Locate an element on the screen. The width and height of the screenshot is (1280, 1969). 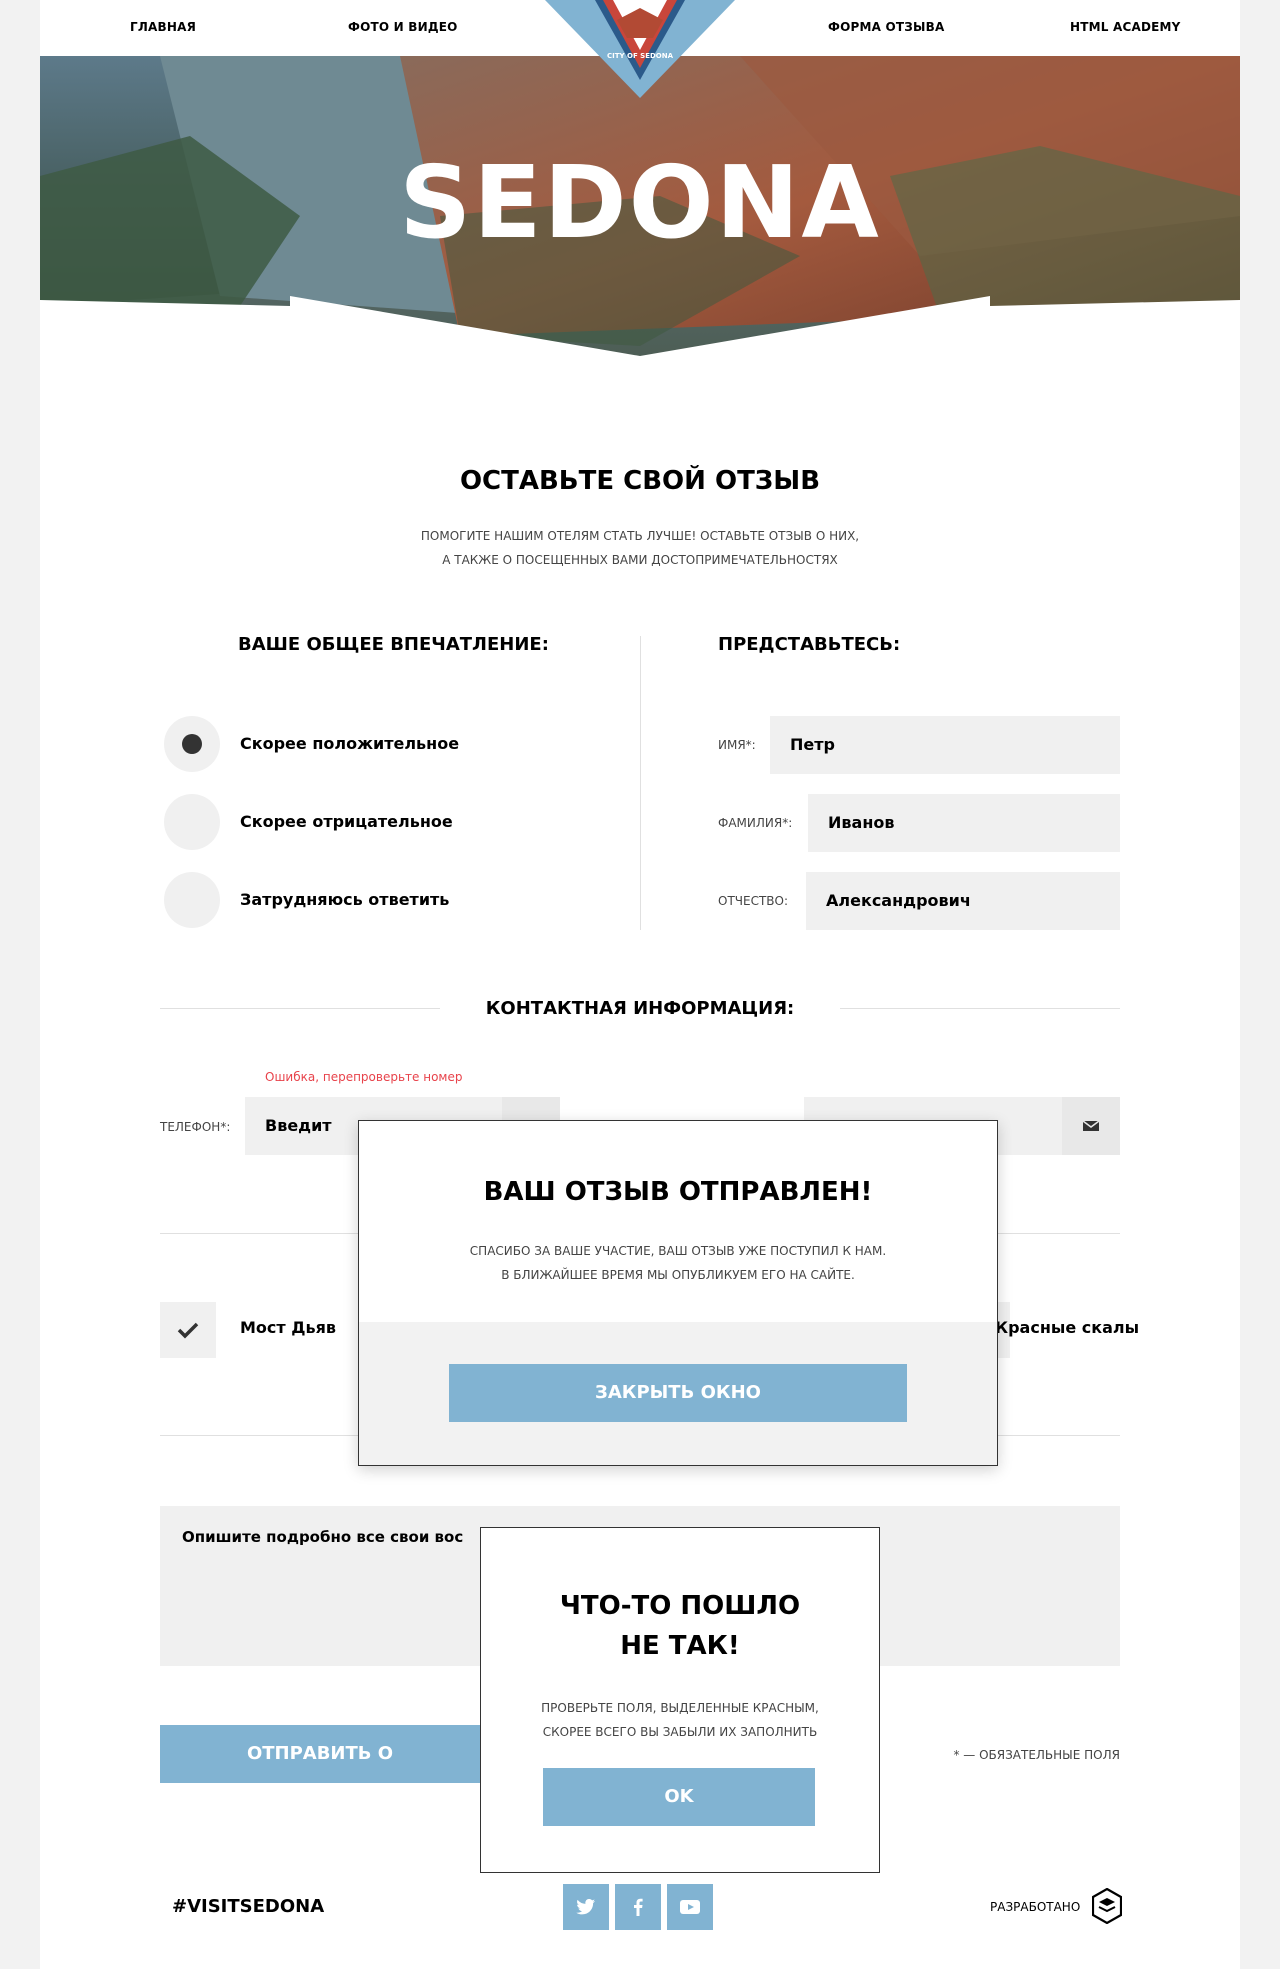
nav-item-html-academy: HTML Academy is located at coordinates (1125, 27).